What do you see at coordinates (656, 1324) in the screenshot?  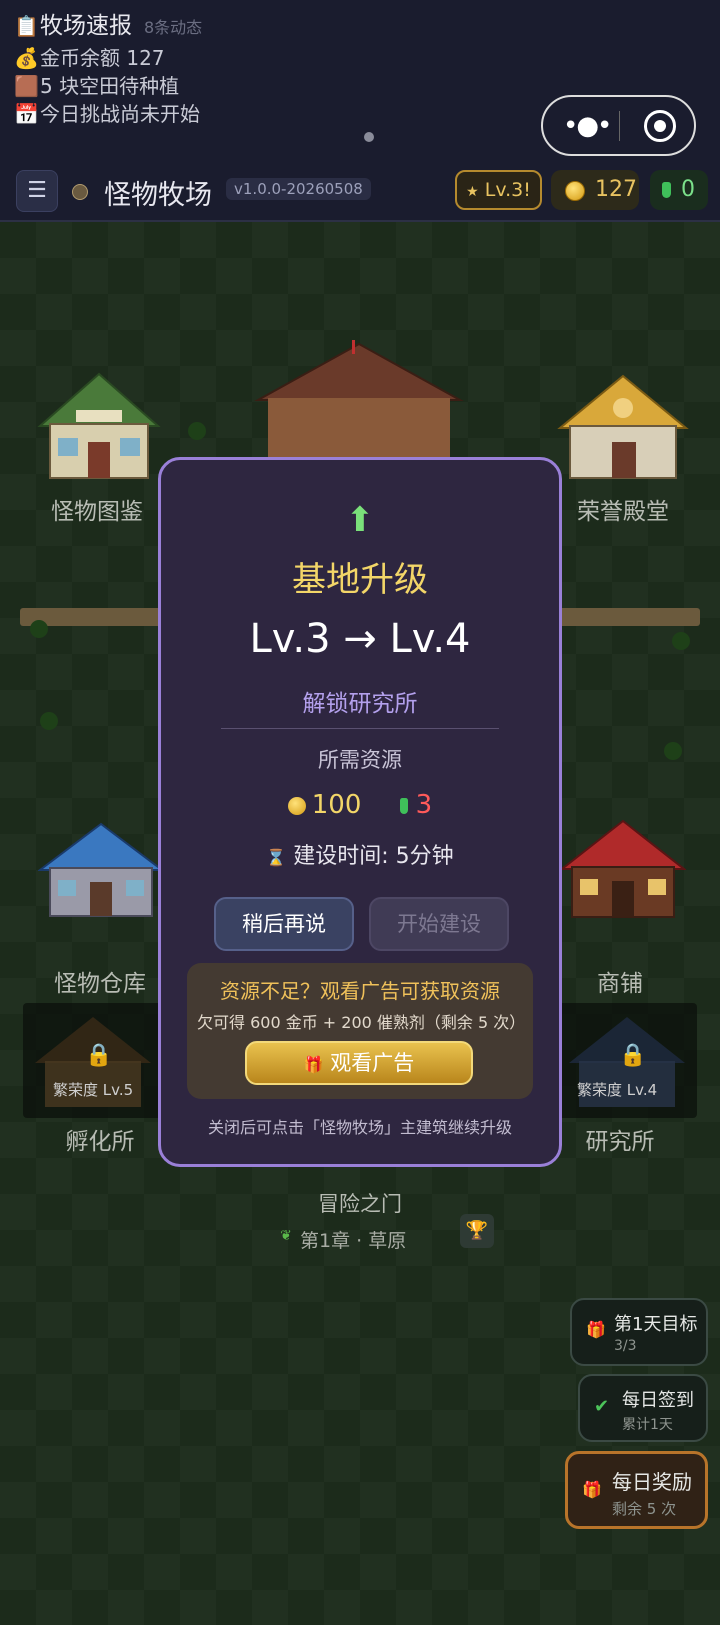 I see `day-goal-title: 第1天目标` at bounding box center [656, 1324].